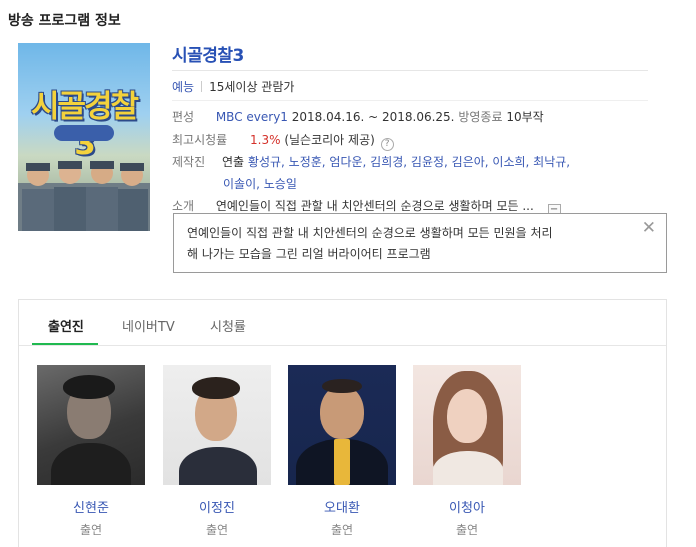 This screenshot has width=696, height=547. Describe the element at coordinates (525, 117) in the screenshot. I see `episode-count: 10부작` at that location.